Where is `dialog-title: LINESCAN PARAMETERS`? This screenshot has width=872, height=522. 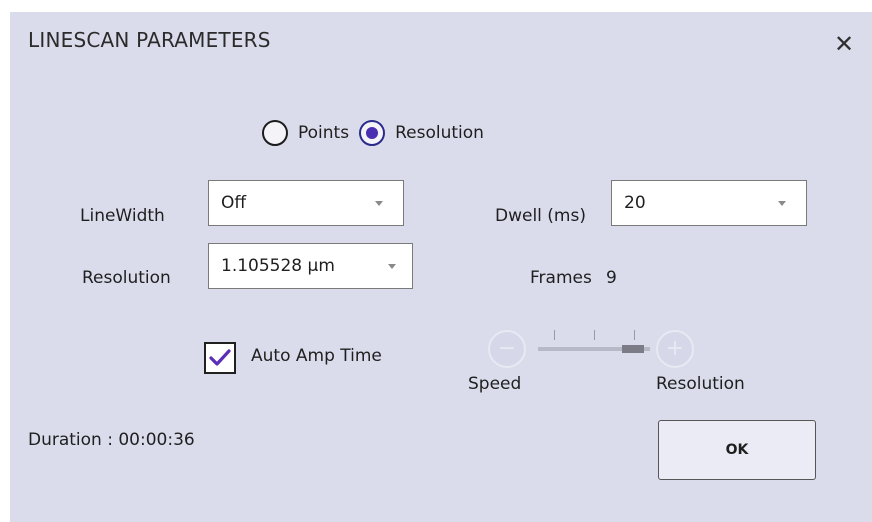
dialog-title: LINESCAN PARAMETERS is located at coordinates (149, 40).